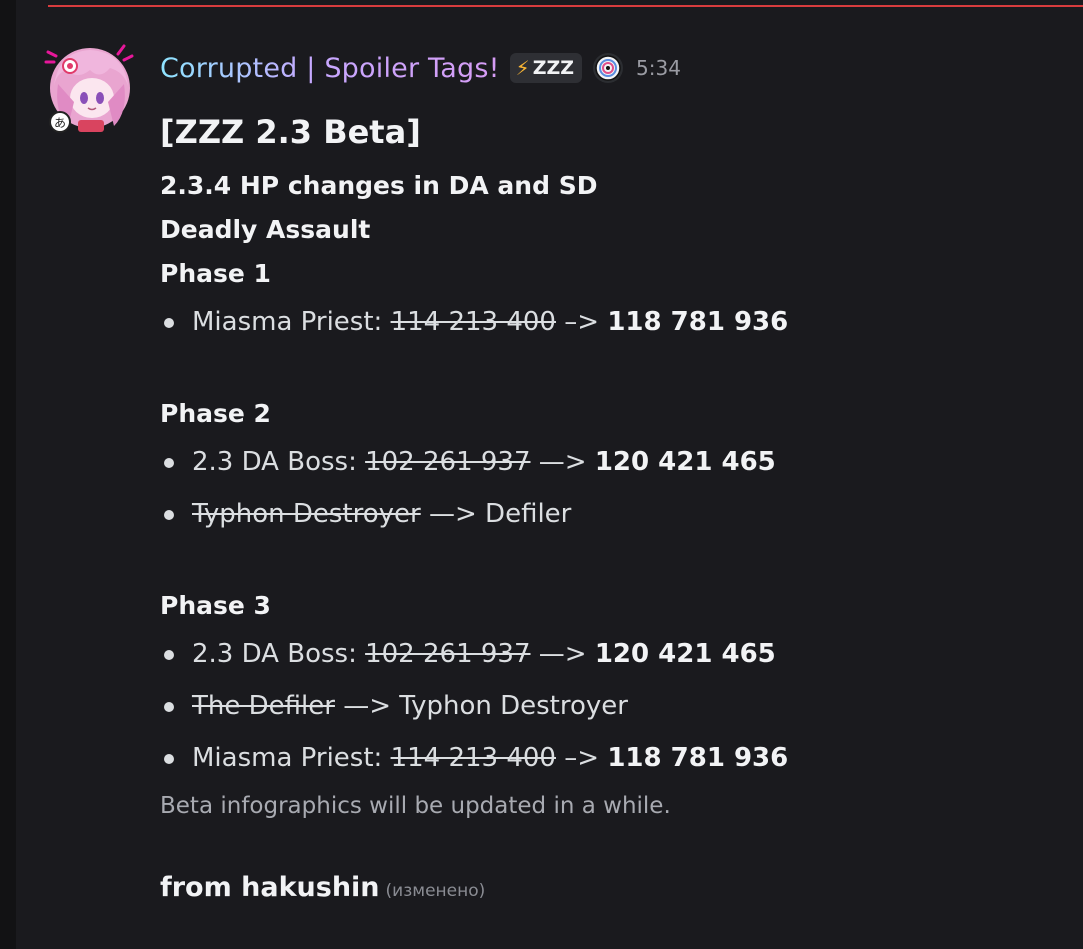 The image size is (1083, 949). I want to click on message-subtitle: 2.3.4 HP changes in DA and SD, so click(379, 185).